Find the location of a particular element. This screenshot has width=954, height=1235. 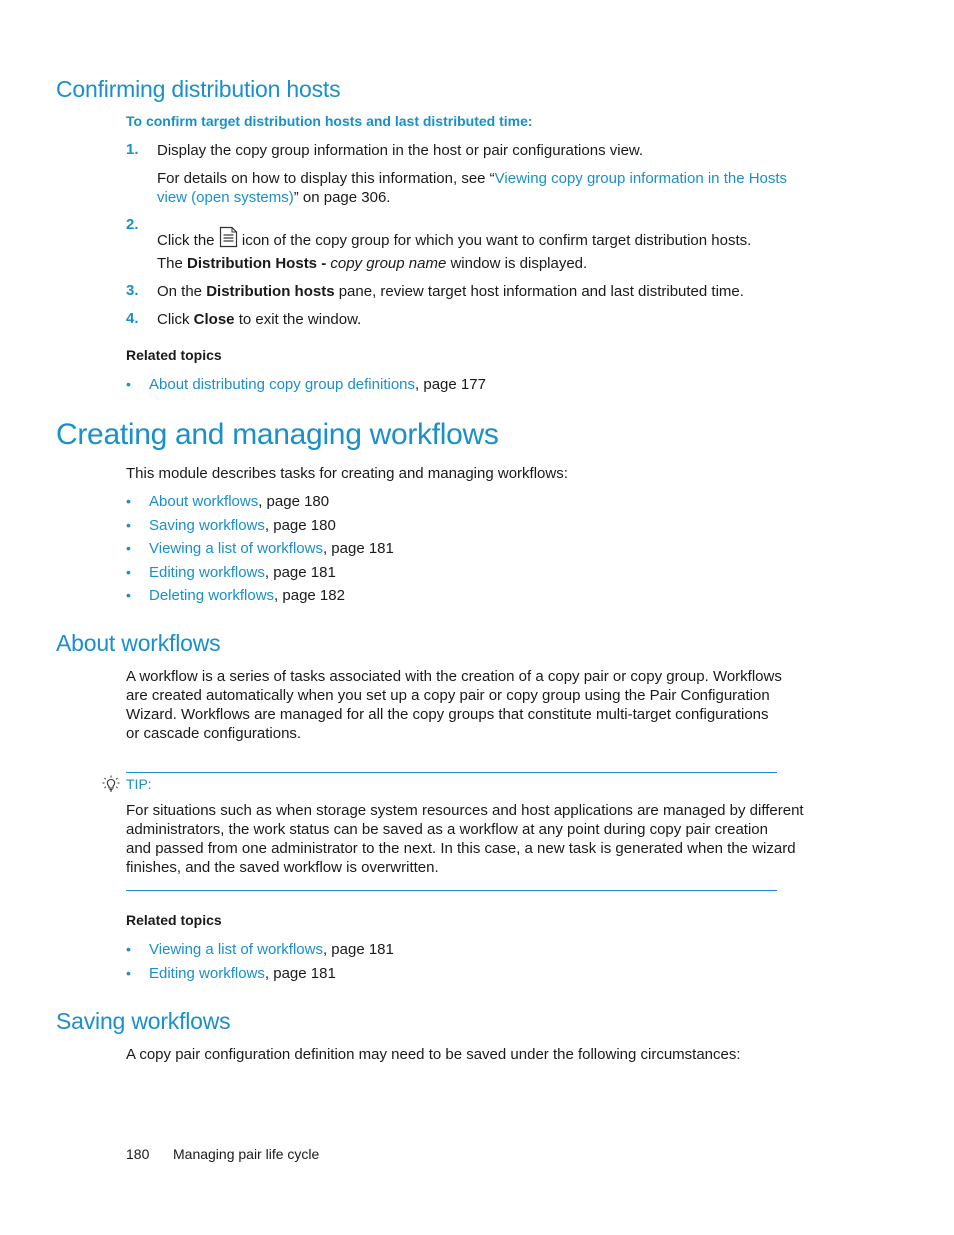

document-icon is located at coordinates (228, 237).